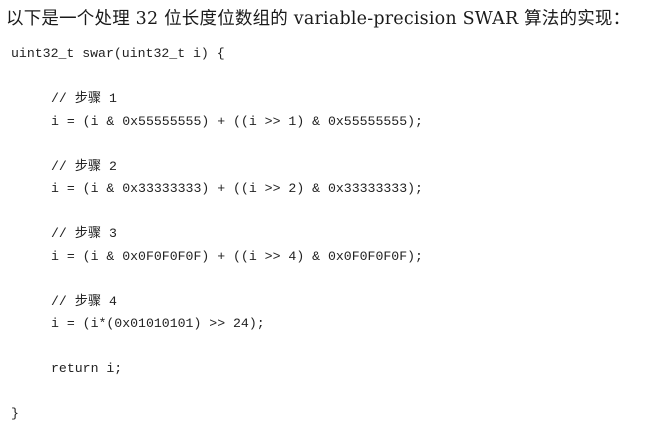 This screenshot has height=426, width=669. I want to click on step-4-comment: // 步骤 4, so click(84, 301).